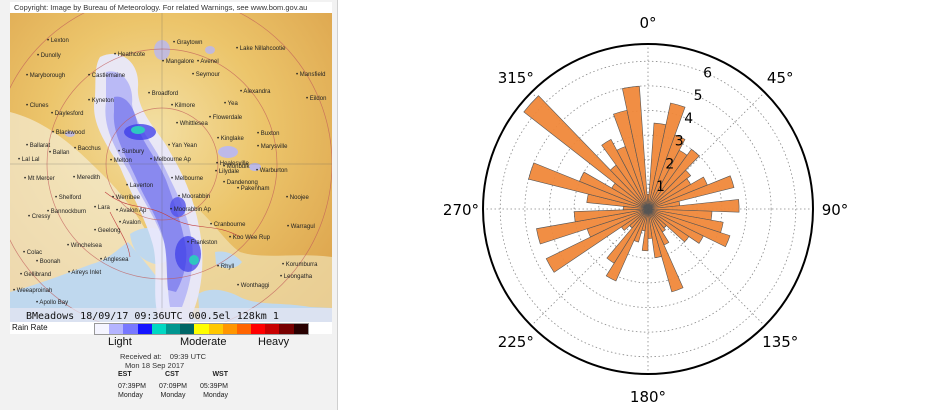 This screenshot has width=942, height=415. What do you see at coordinates (67, 114) in the screenshot?
I see `town-label: • Daylesford` at bounding box center [67, 114].